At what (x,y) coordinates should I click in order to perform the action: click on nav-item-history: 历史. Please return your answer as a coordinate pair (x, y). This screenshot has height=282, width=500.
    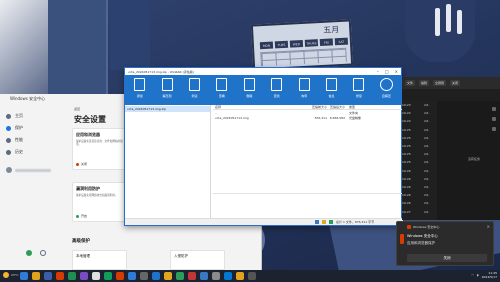
    Looking at the image, I should click on (35, 152).